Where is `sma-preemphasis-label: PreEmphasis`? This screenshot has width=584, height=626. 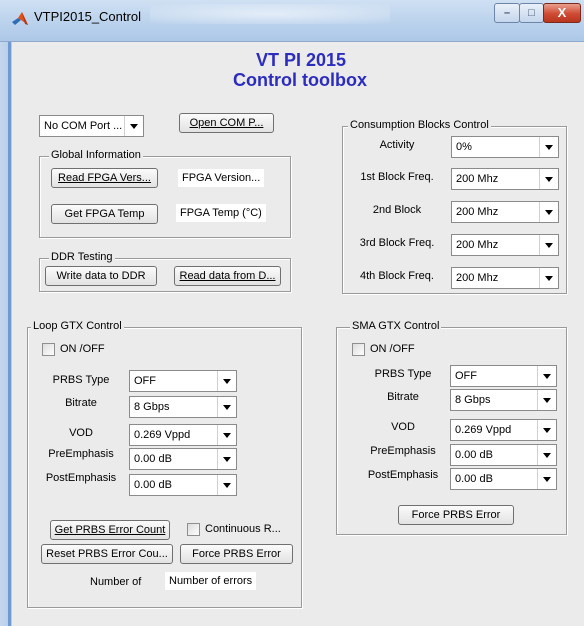 sma-preemphasis-label: PreEmphasis is located at coordinates (403, 451).